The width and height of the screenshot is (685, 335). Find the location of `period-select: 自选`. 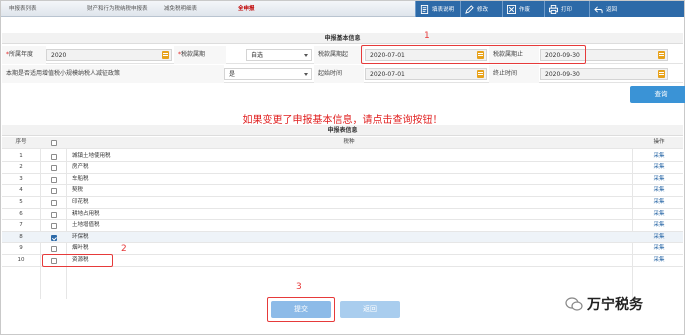

period-select: 自选 is located at coordinates (279, 55).